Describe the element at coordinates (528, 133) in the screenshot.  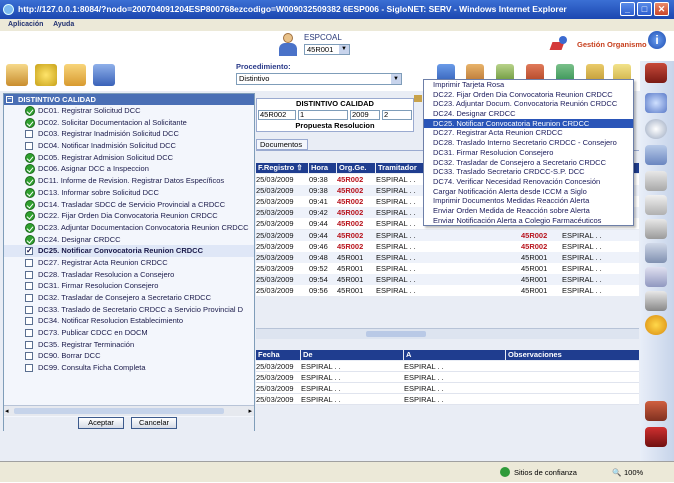
I see `dropdown-item: DC27. Registrar Acta Reunion CRDCC` at that location.